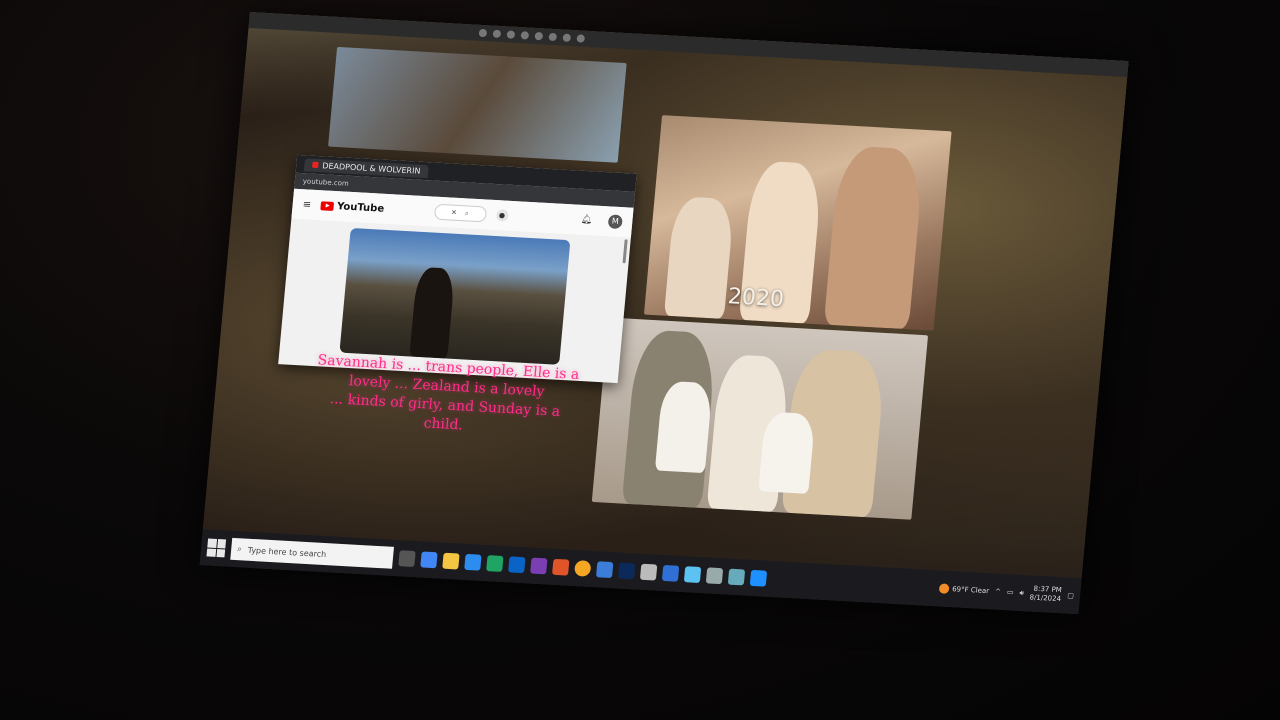 This screenshot has width=1280, height=720. I want to click on word-icon, so click(604, 570).